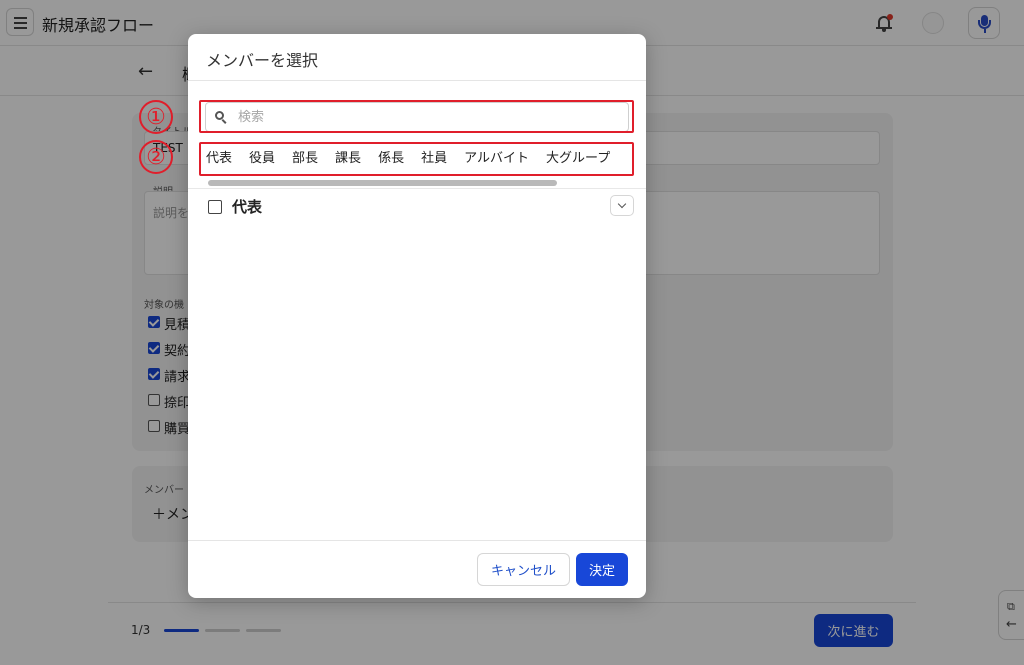 Image resolution: width=1024 pixels, height=665 pixels. I want to click on tab-dai-group: 大グループ, so click(578, 160).